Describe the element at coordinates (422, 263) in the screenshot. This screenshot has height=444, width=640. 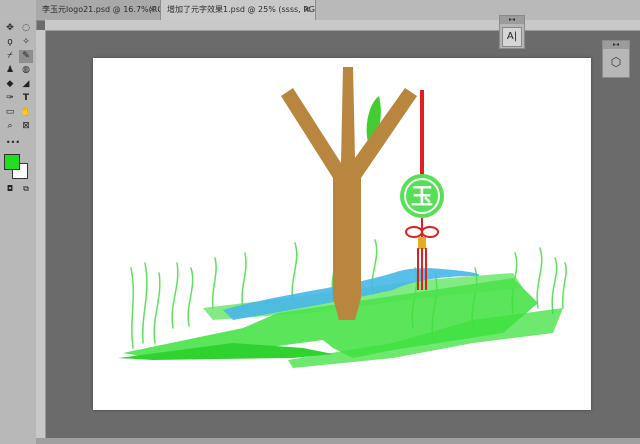
I see `tassel` at that location.